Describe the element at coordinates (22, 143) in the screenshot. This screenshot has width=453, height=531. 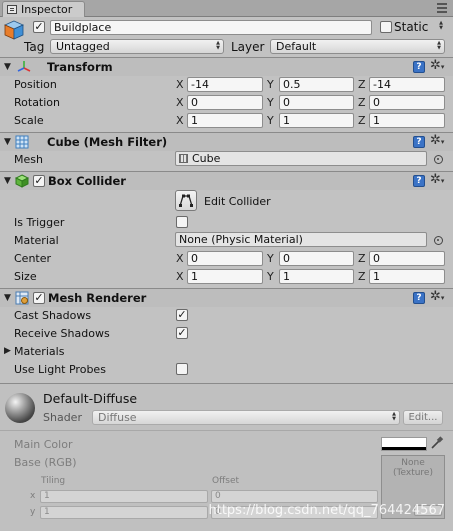
I see `mesh-grid-icon` at that location.